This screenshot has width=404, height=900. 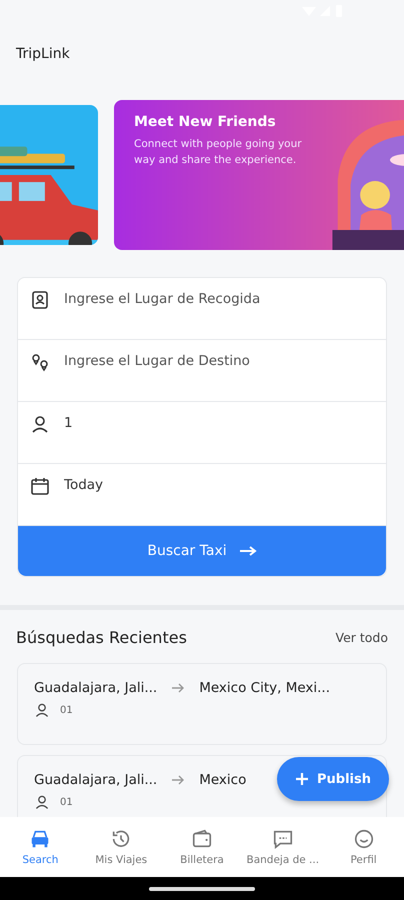 What do you see at coordinates (222, 780) in the screenshot?
I see `destination-text: Mexico` at bounding box center [222, 780].